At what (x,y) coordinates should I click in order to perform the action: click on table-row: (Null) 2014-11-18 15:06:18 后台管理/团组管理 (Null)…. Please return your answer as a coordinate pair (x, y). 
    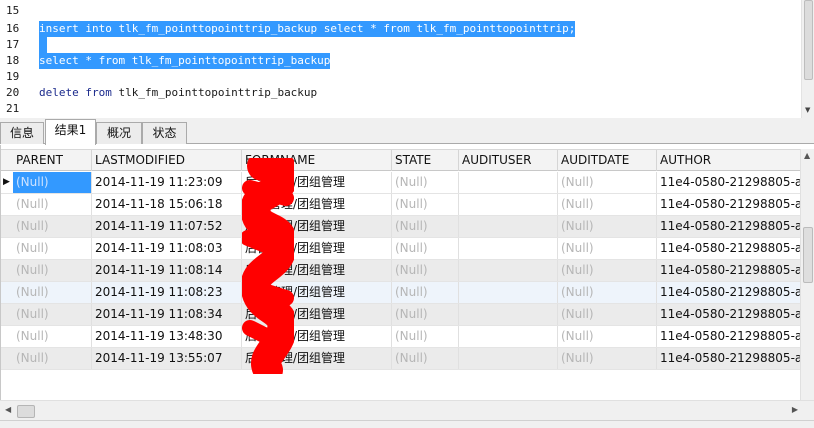
    Looking at the image, I should click on (401, 205).